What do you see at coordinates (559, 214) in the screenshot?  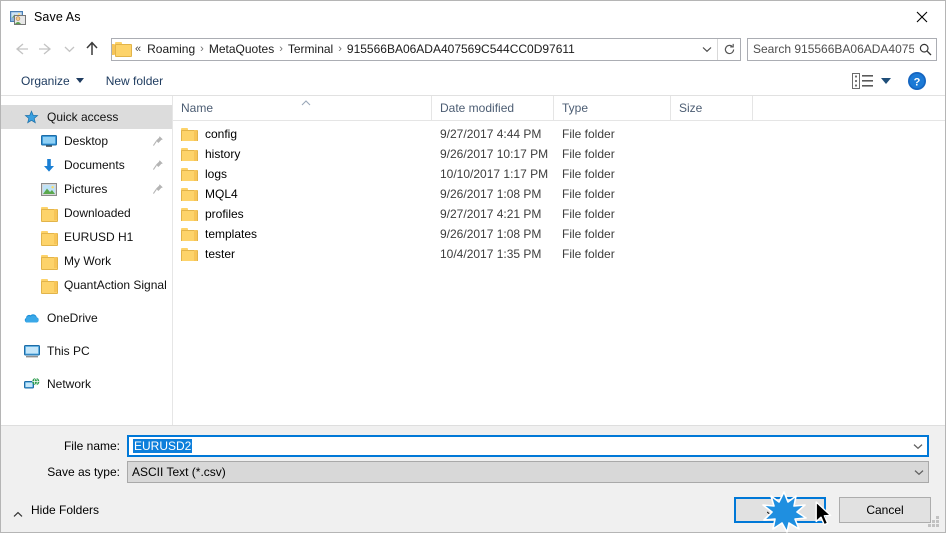 I see `table-row: profiles 9/27/2017 4:21 PM File folder` at bounding box center [559, 214].